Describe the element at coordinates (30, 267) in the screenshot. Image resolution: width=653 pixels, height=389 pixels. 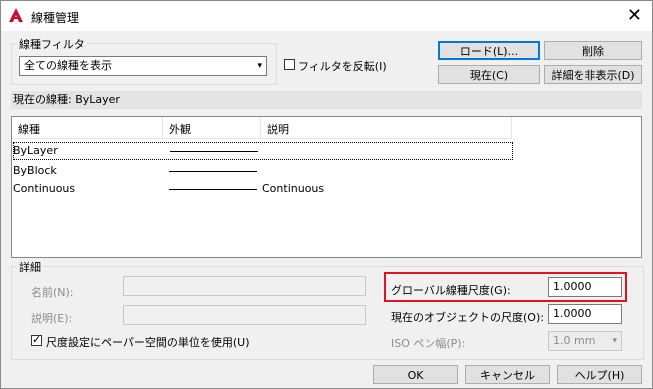
I see `details-group-label: 詳細` at that location.